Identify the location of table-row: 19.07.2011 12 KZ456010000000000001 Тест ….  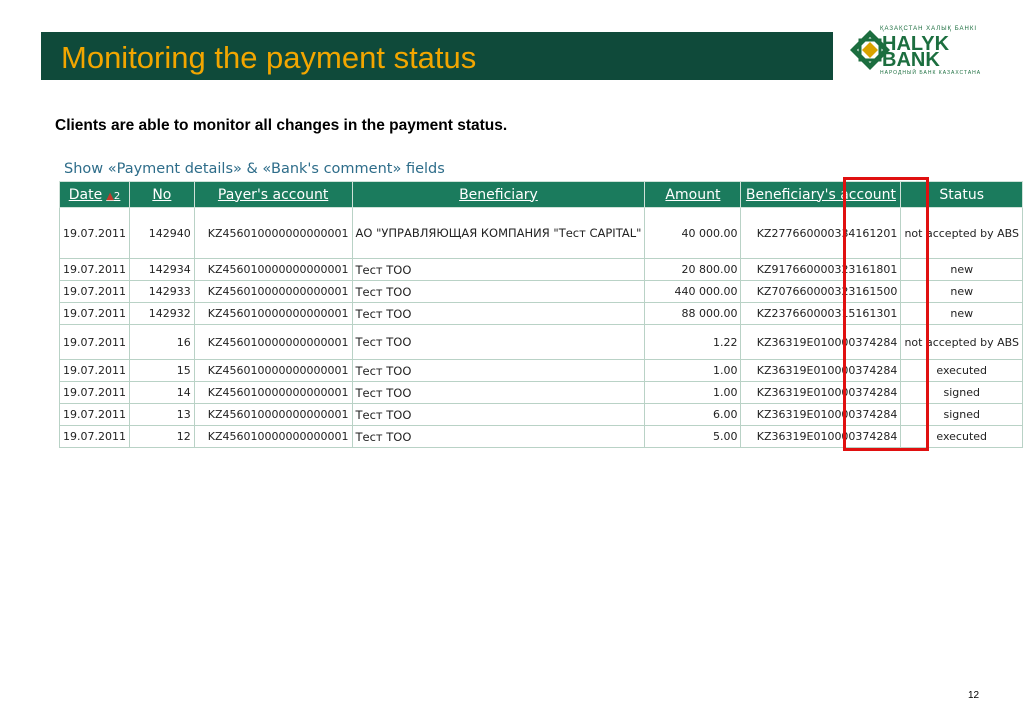
(541, 436).